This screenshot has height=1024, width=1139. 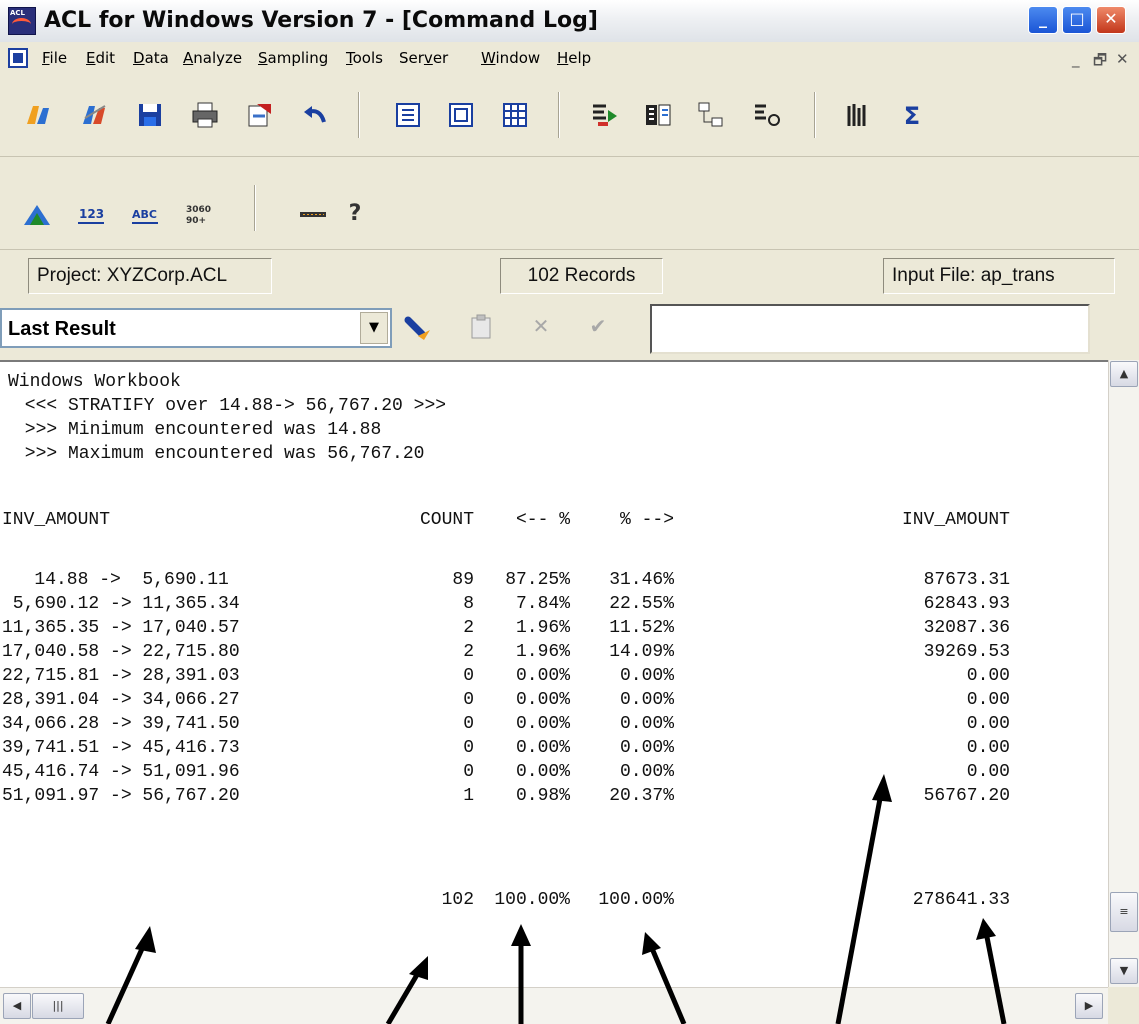 I want to click on col-header-count: COUNT, so click(x=446, y=520).